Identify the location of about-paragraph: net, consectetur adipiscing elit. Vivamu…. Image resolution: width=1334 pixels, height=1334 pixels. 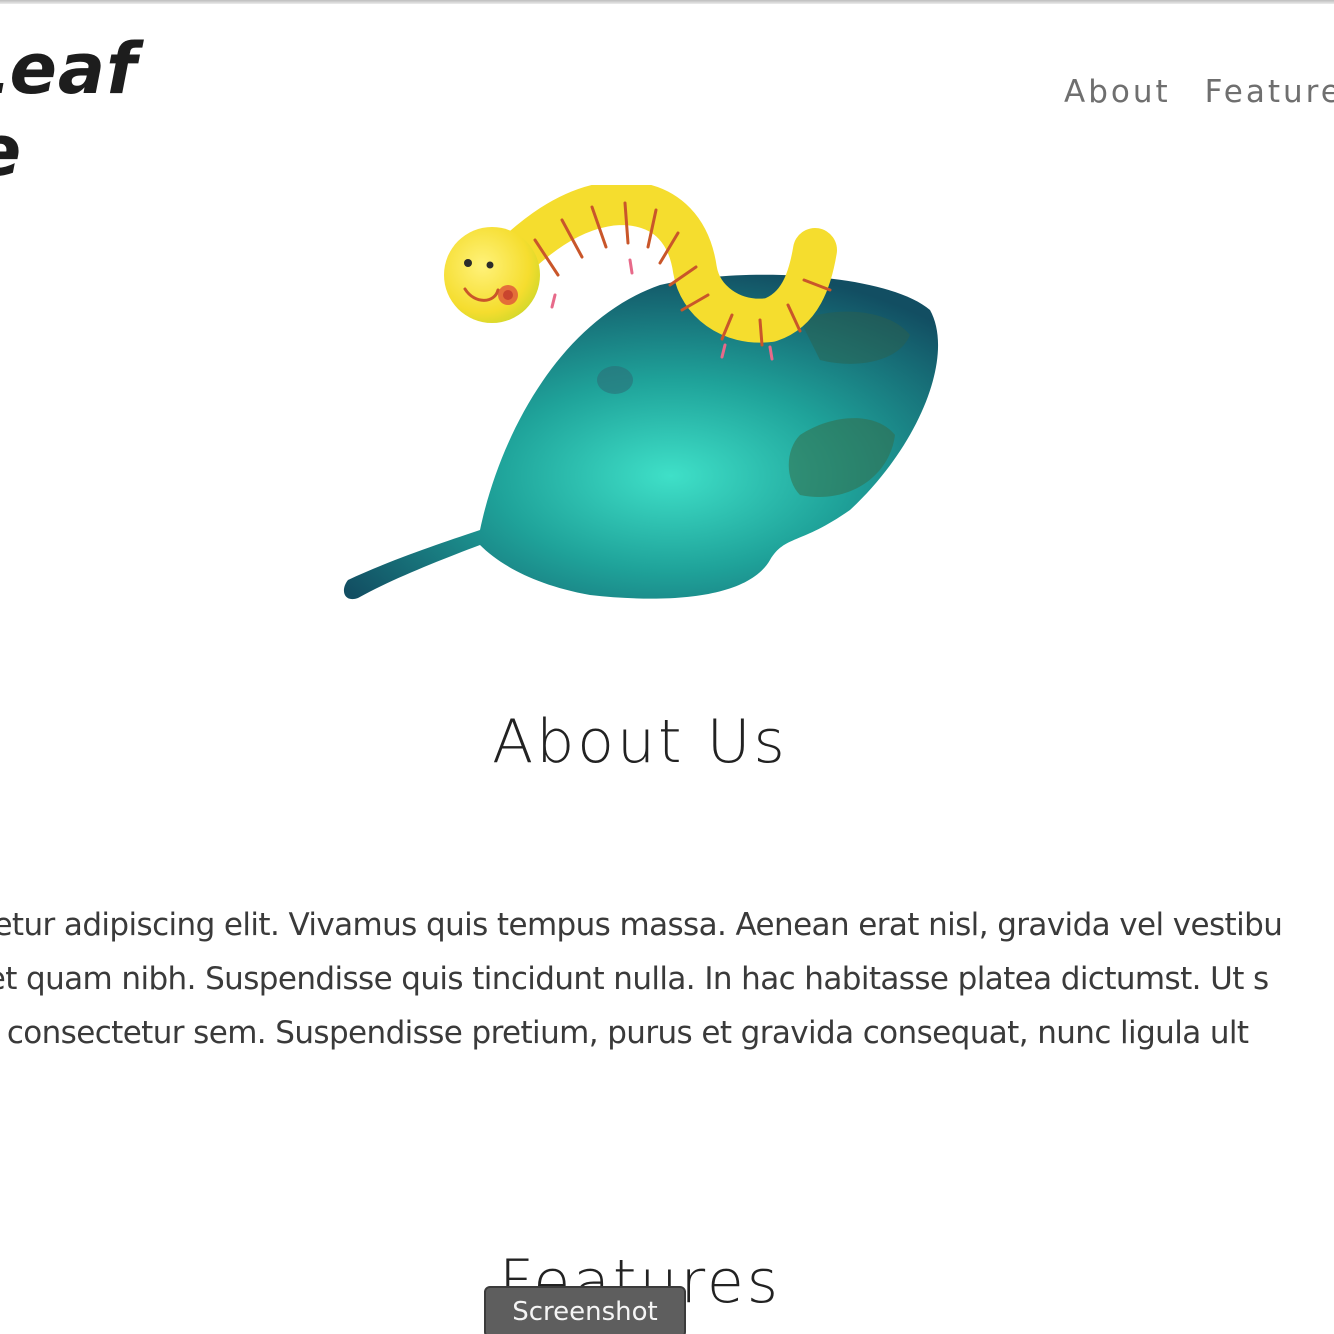
(667, 979).